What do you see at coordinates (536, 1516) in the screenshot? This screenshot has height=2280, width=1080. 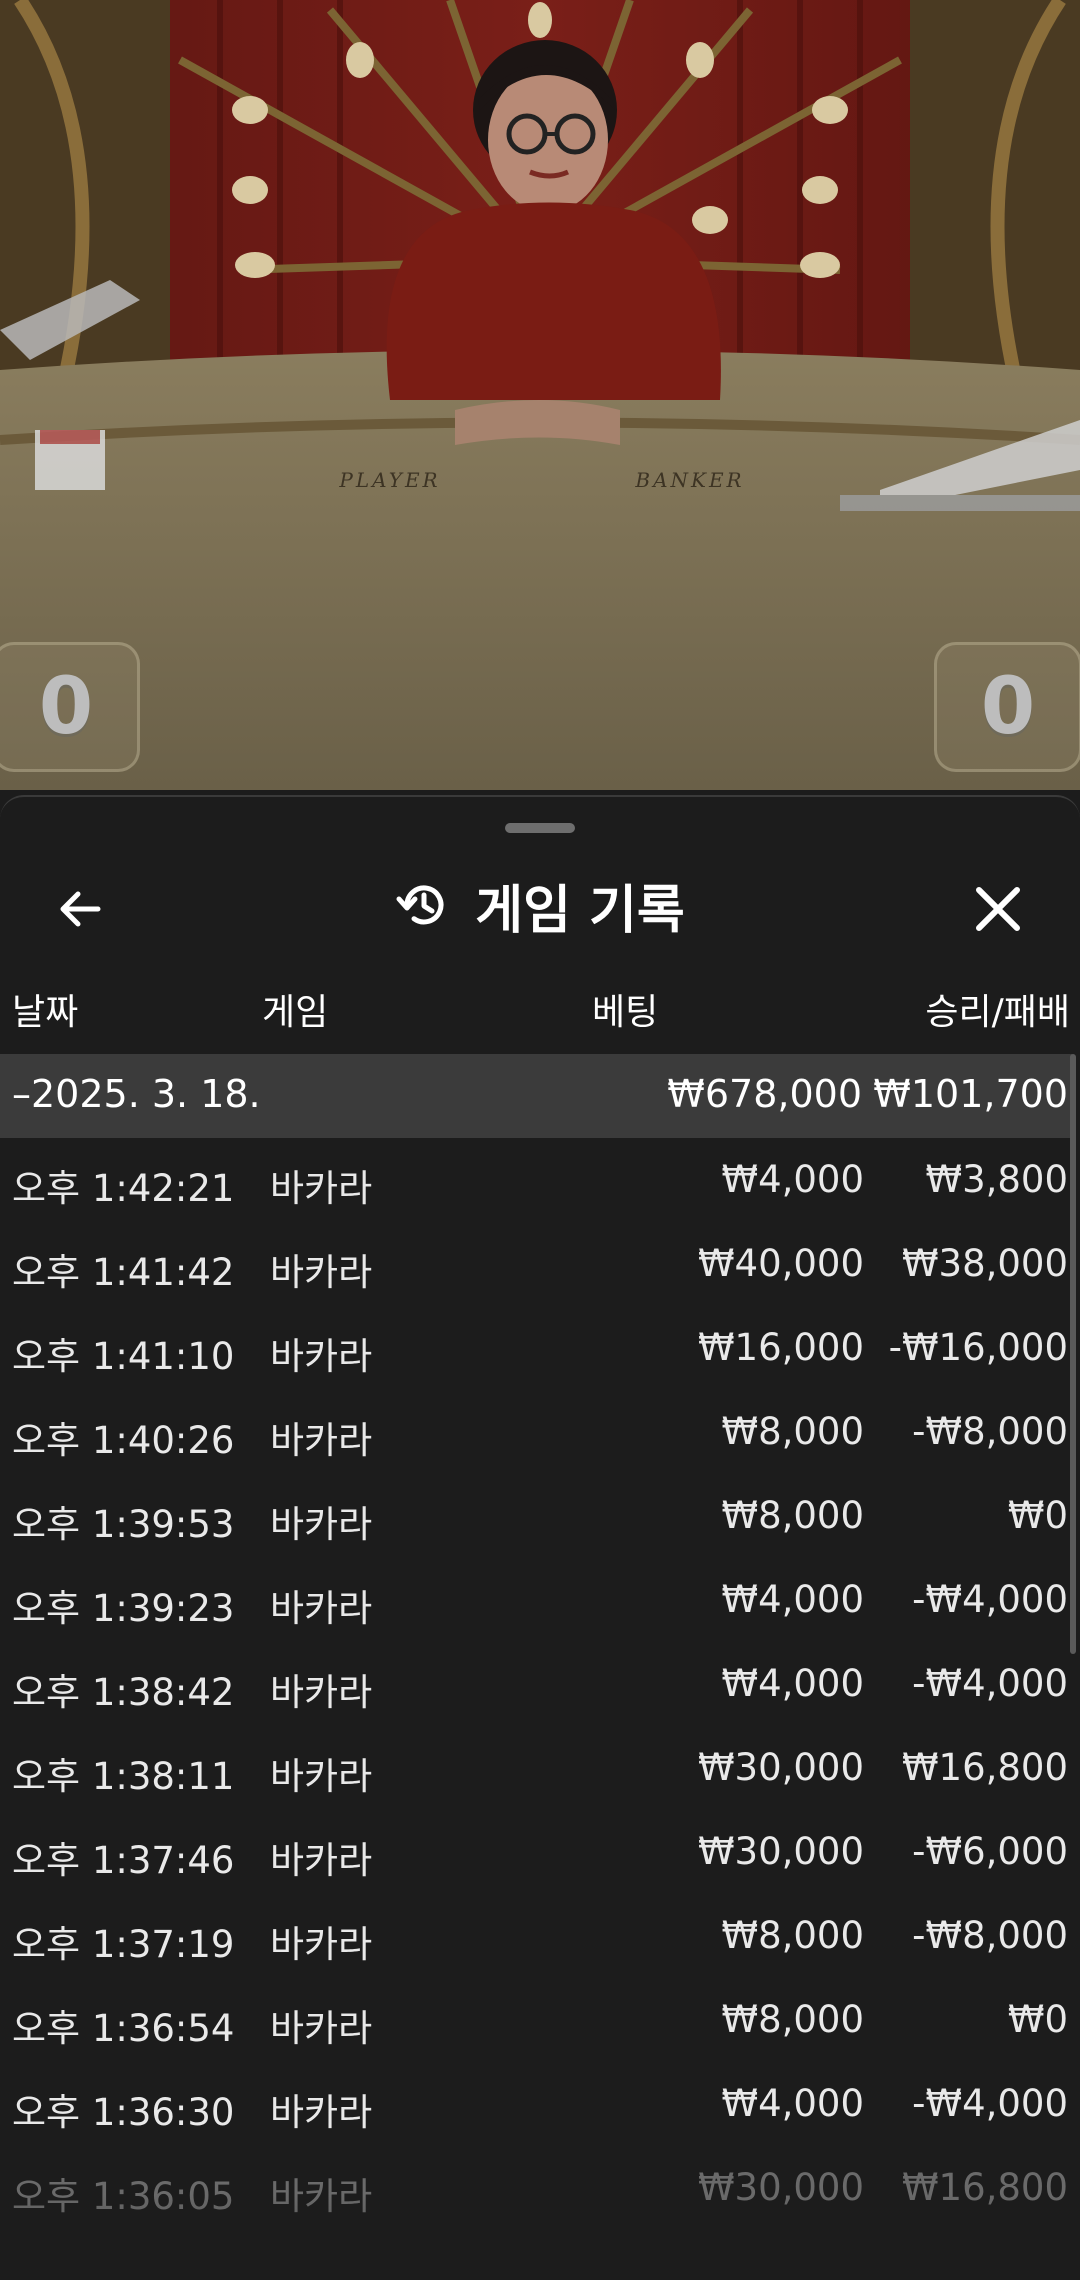 I see `table-row: 오후 1:39:53 바카라 ₩8,000 ₩0` at bounding box center [536, 1516].